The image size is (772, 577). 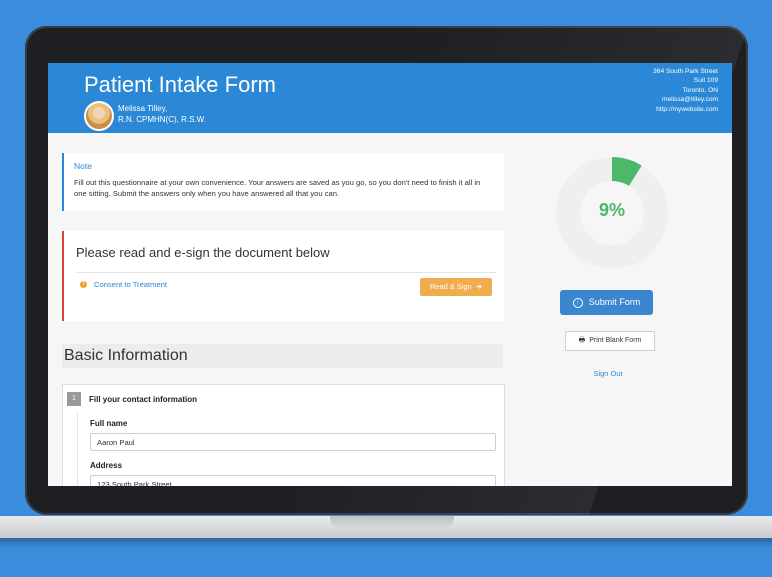 I want to click on submit-label: Submit Form, so click(x=614, y=302).